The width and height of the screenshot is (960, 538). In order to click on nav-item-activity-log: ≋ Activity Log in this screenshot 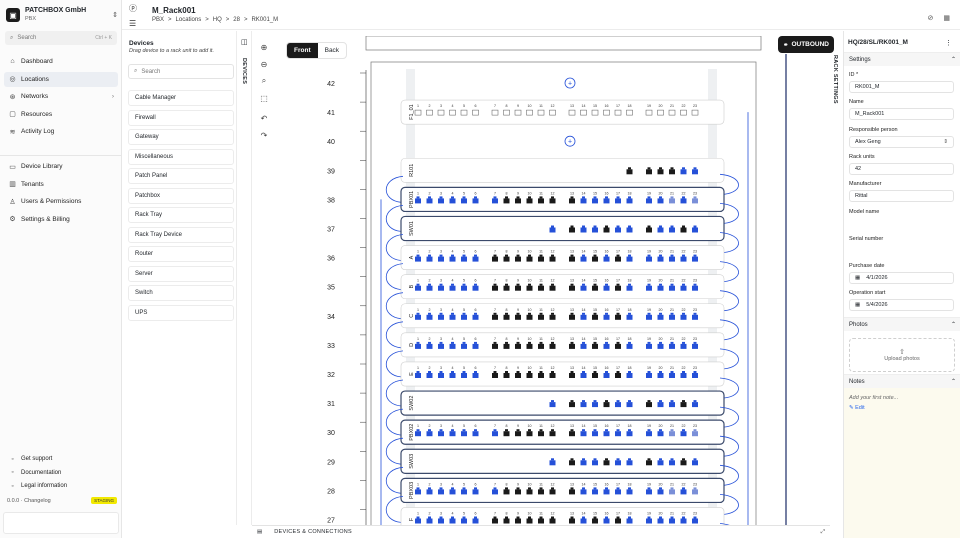, I will do `click(61, 131)`.